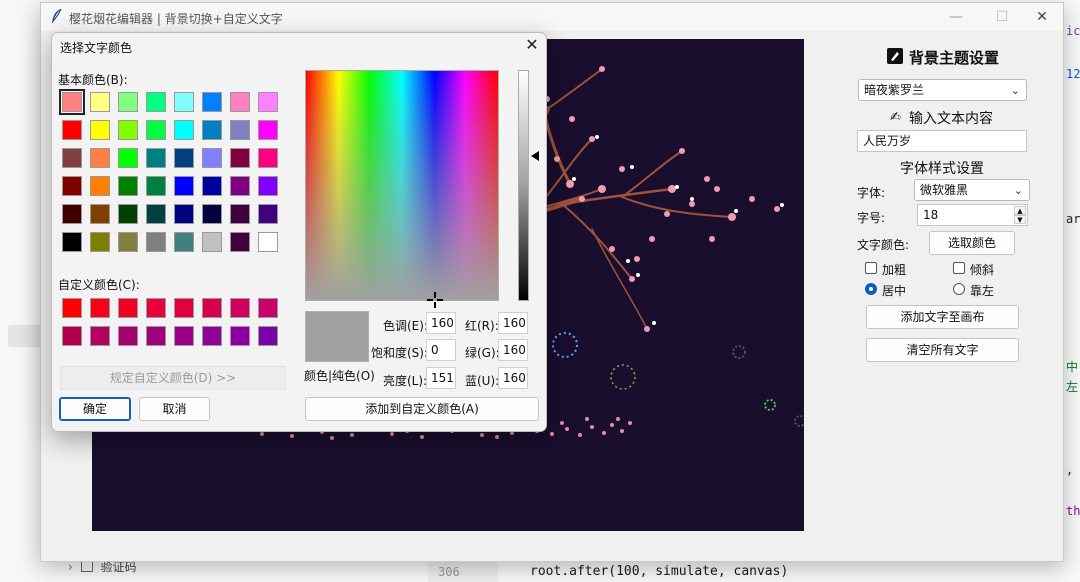 This screenshot has height=582, width=1080. I want to click on text-input: 人民万岁, so click(942, 141).